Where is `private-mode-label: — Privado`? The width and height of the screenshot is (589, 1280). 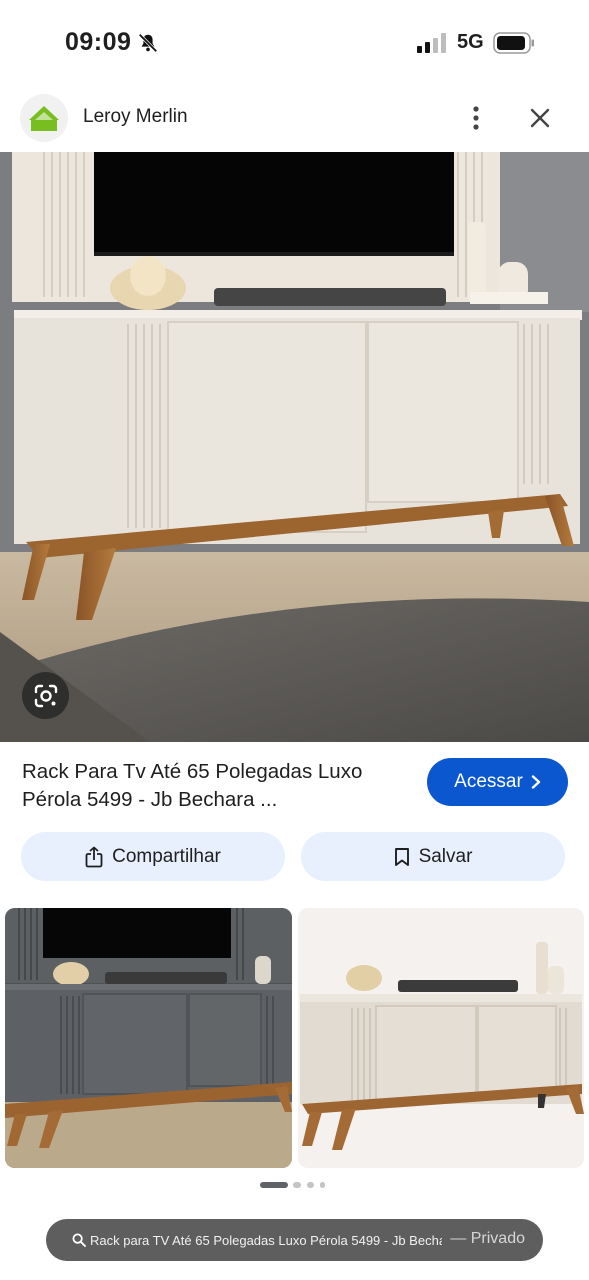
private-mode-label: — Privado is located at coordinates (487, 1238).